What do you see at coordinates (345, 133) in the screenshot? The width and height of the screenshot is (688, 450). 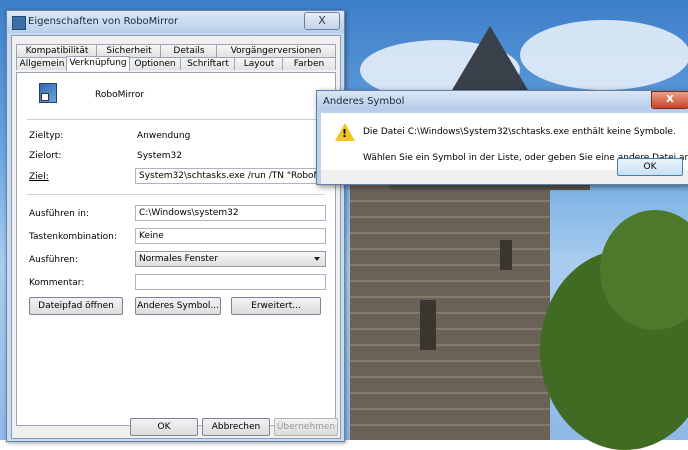 I see `warning-exclamation: !` at bounding box center [345, 133].